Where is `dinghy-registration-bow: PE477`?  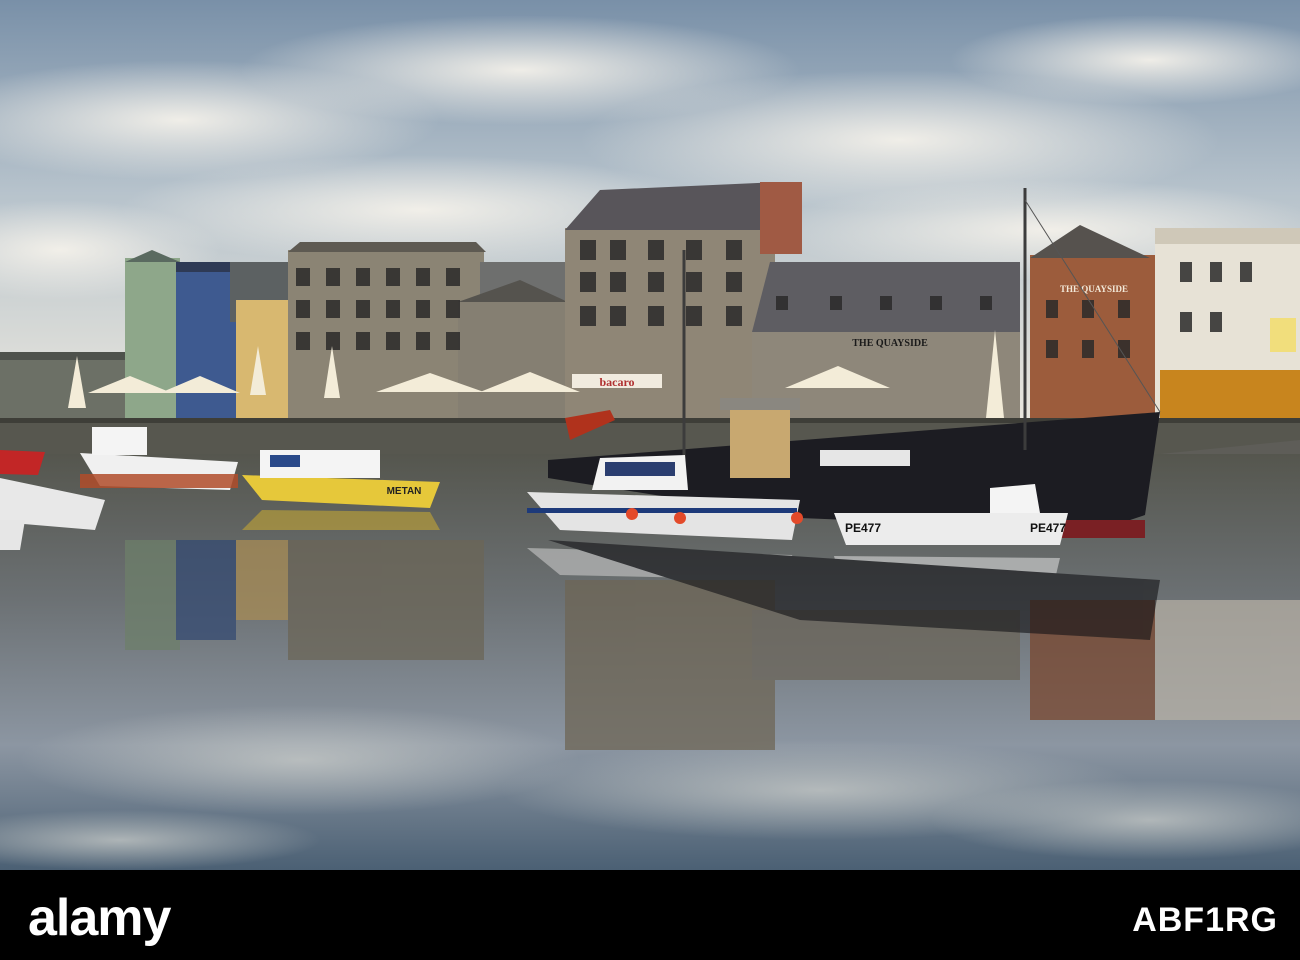 dinghy-registration-bow: PE477 is located at coordinates (863, 528).